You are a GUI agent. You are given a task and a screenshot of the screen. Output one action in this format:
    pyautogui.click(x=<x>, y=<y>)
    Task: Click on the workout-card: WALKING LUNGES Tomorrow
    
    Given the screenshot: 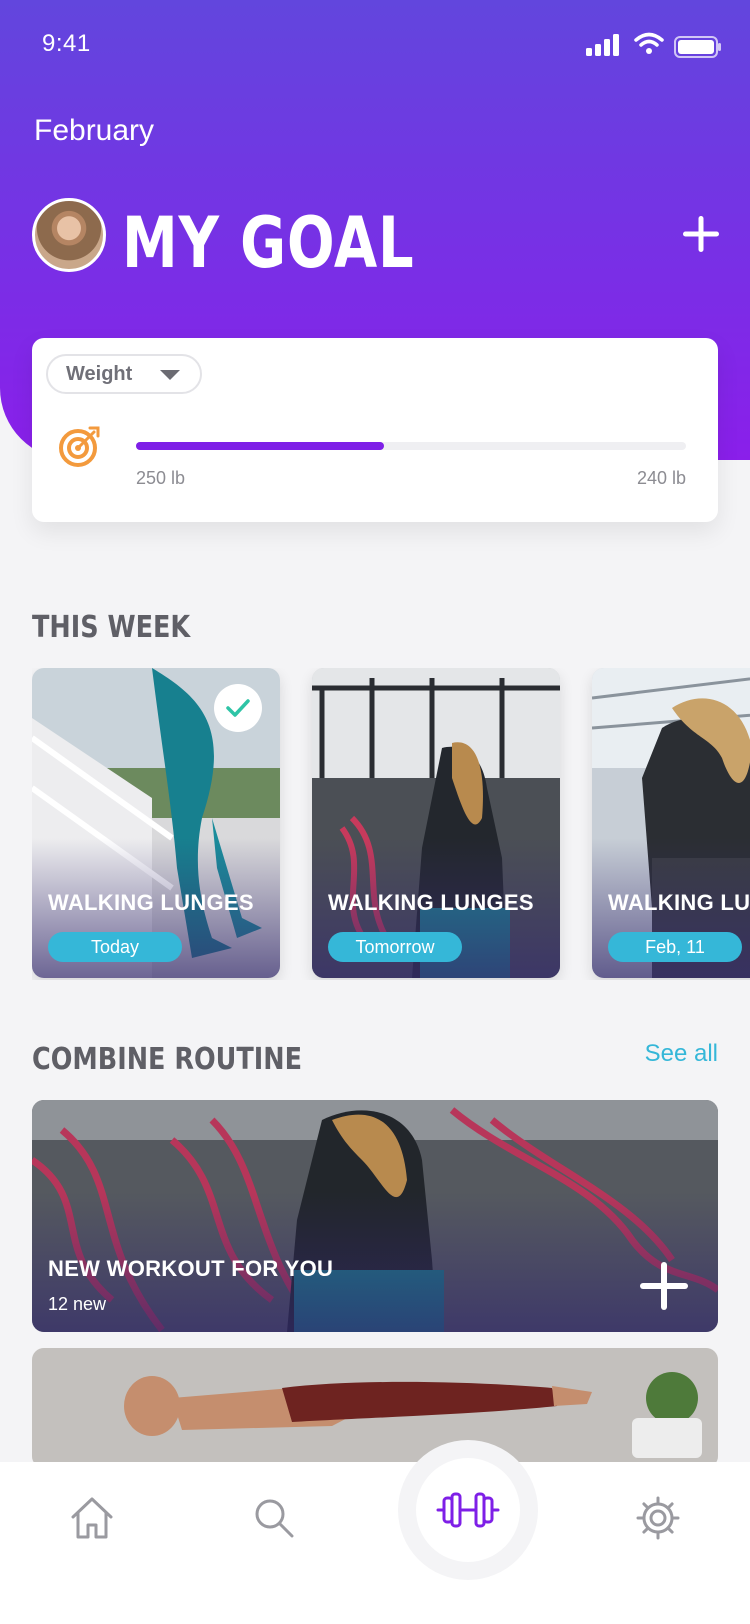 What is the action you would take?
    pyautogui.click(x=436, y=823)
    